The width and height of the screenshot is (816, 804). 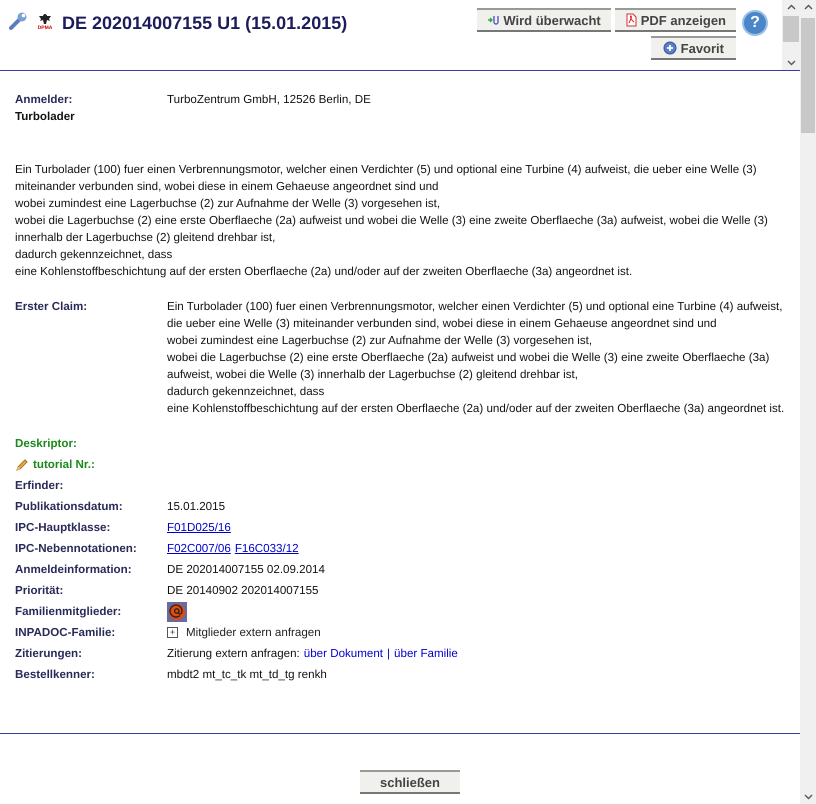 What do you see at coordinates (233, 654) in the screenshot?
I see `field-value: Zitierung extern anfragen:` at bounding box center [233, 654].